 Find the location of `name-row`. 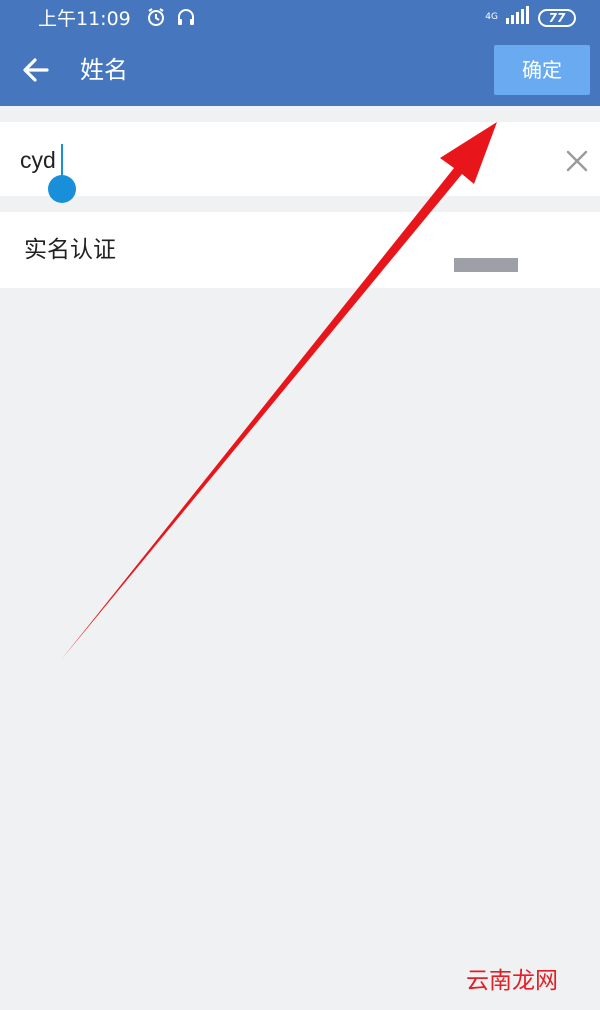

name-row is located at coordinates (300, 159).